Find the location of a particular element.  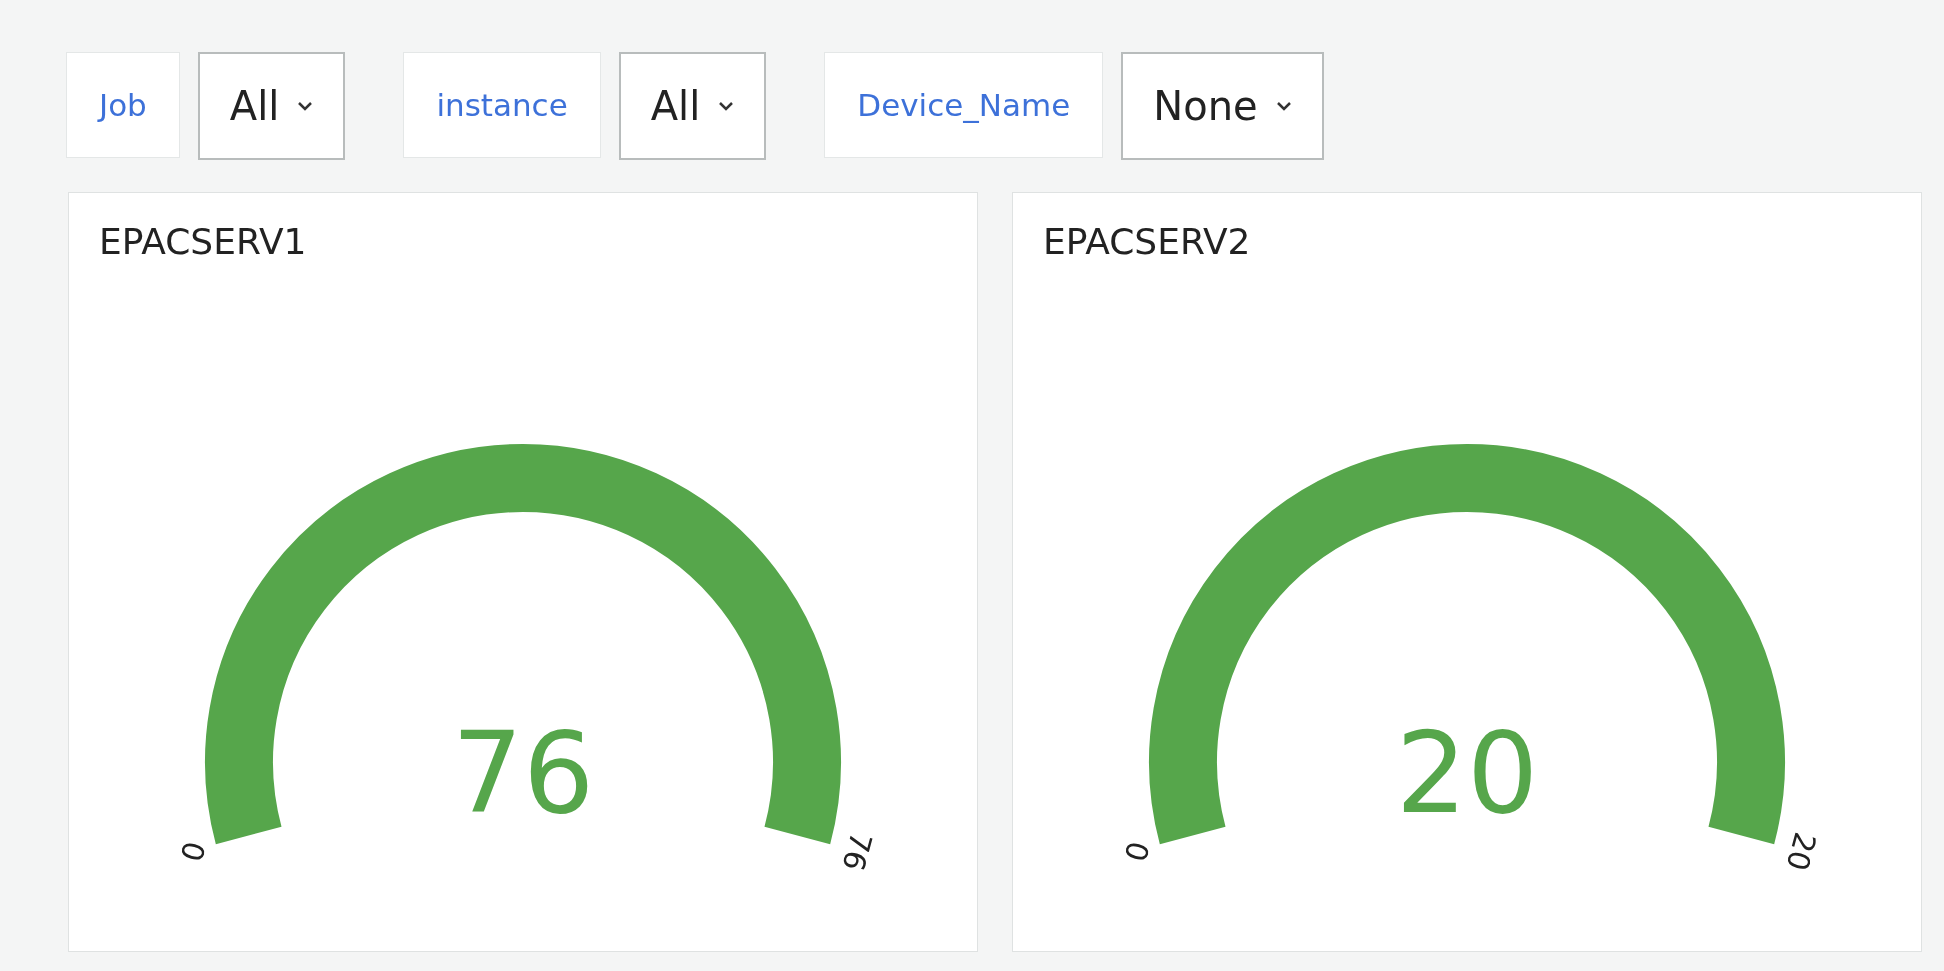

gauge-max-label: 76 is located at coordinates (857, 851).